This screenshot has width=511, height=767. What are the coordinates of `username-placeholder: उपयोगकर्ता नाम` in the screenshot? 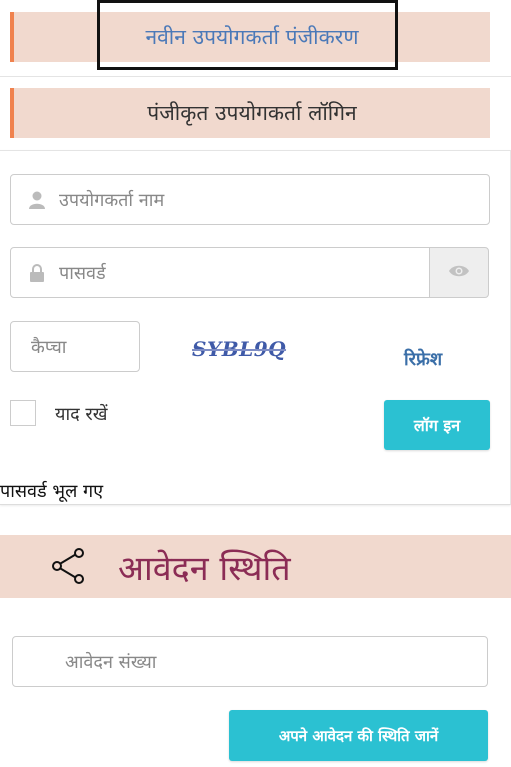 It's located at (112, 200).